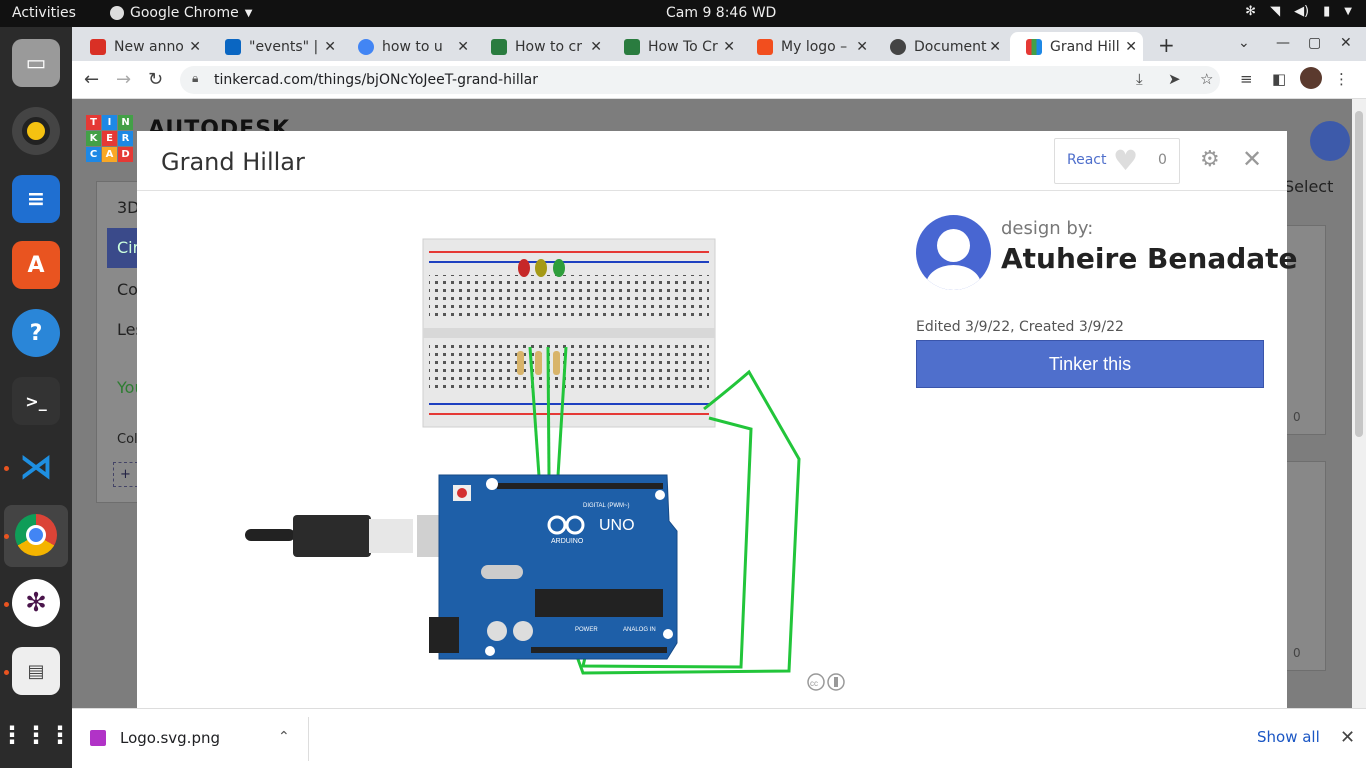 The image size is (1366, 768). Describe the element at coordinates (36, 131) in the screenshot. I see `rhythmbox-icon` at that location.